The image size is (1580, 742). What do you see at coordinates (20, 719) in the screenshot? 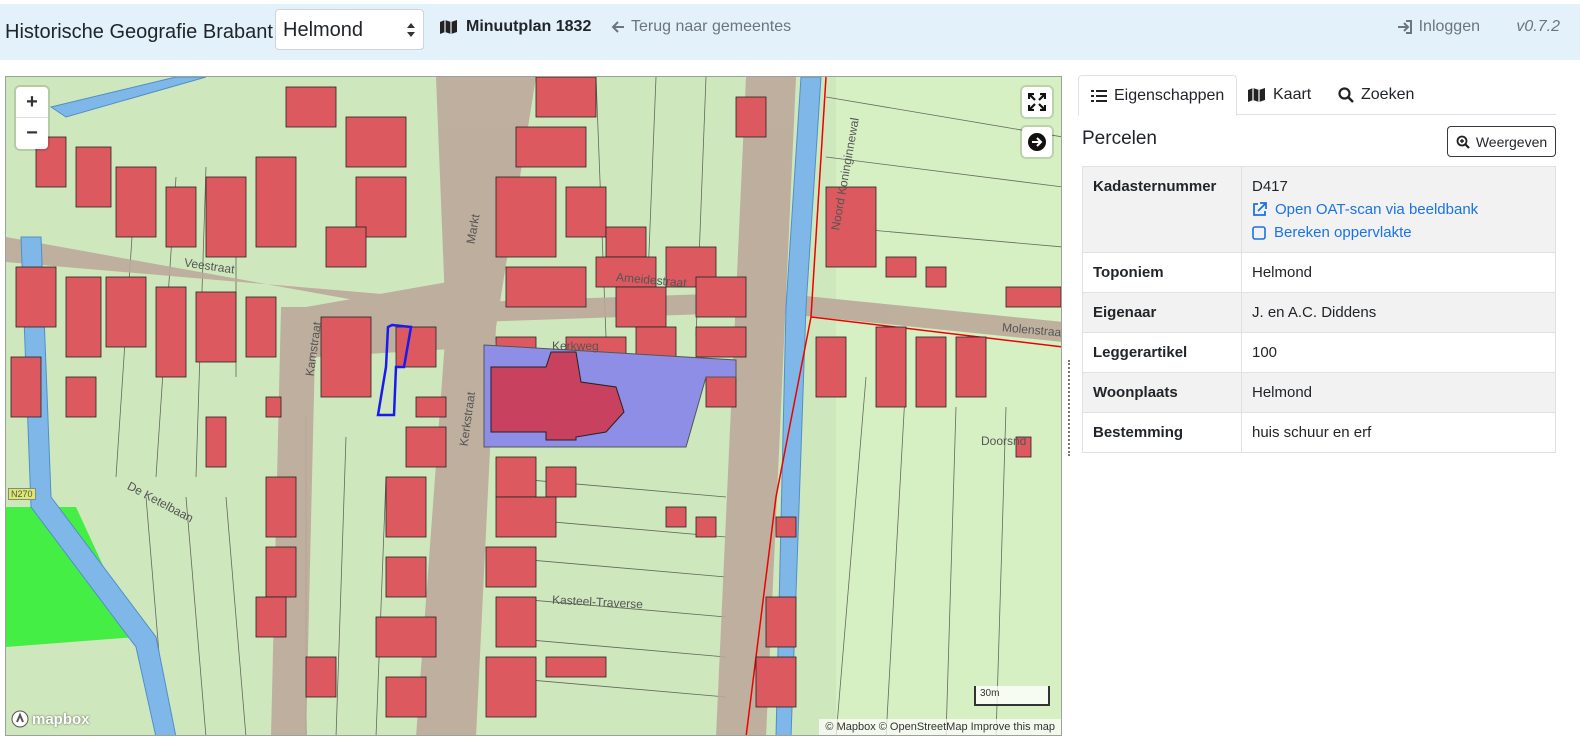
I see `mapbox-icon` at bounding box center [20, 719].